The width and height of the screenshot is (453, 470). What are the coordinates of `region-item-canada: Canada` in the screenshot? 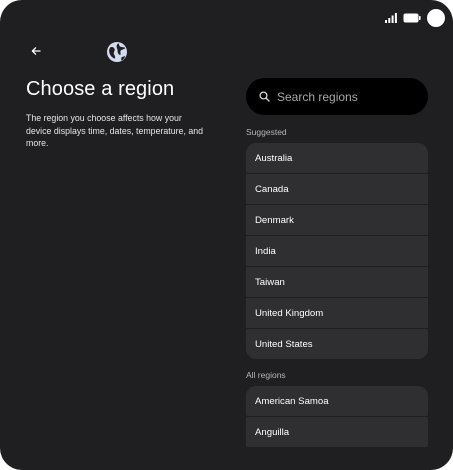 It's located at (337, 189).